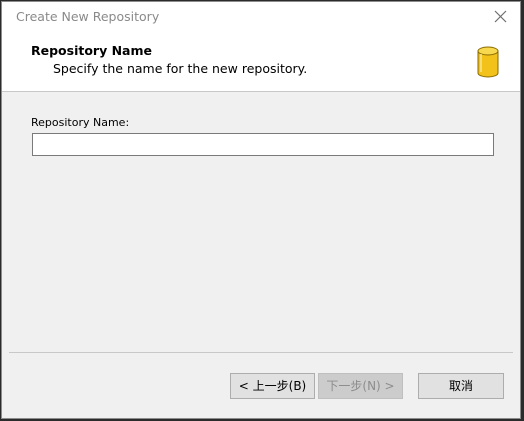 This screenshot has height=421, width=524. Describe the element at coordinates (263, 144) in the screenshot. I see `repository-name-input` at that location.